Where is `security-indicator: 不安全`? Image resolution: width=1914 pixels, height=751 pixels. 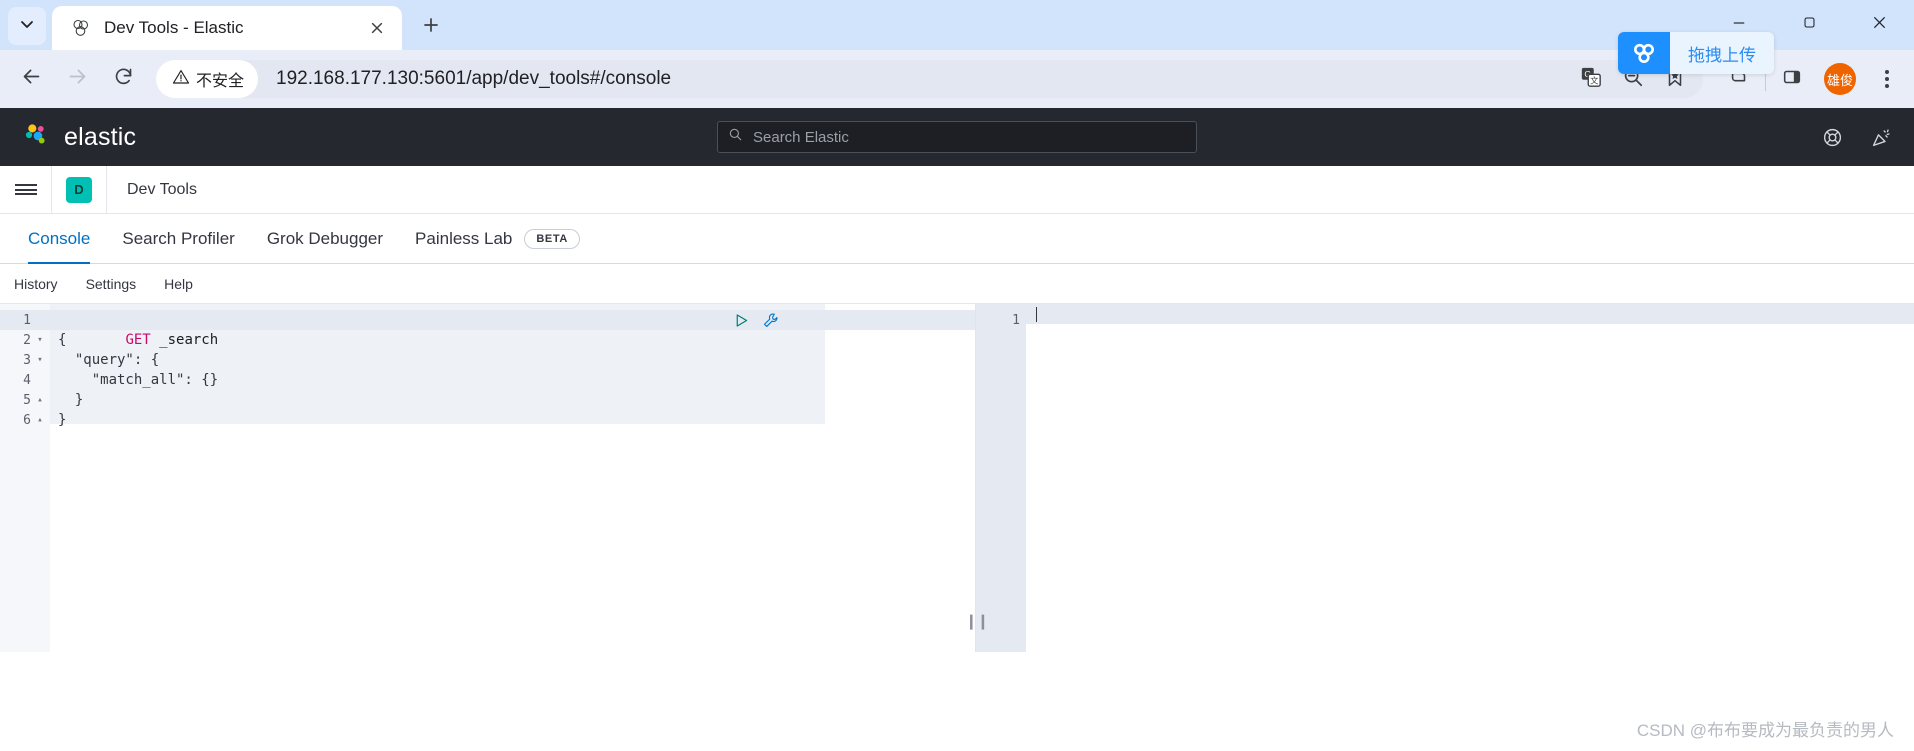 security-indicator: 不安全 is located at coordinates (207, 79).